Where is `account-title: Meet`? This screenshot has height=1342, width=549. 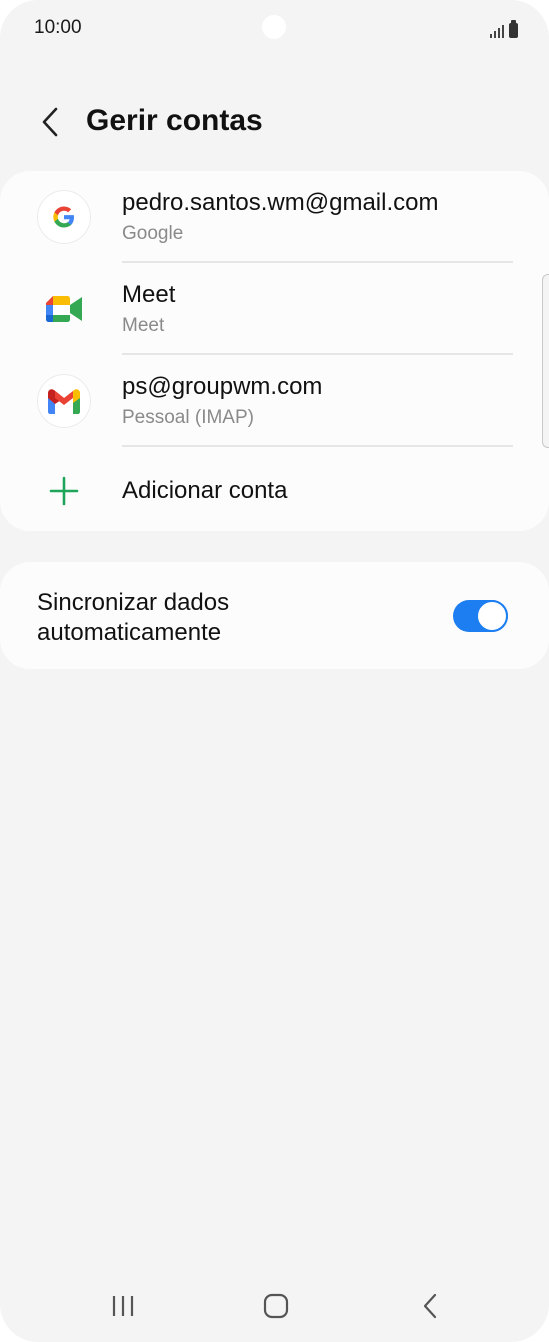 account-title: Meet is located at coordinates (149, 294).